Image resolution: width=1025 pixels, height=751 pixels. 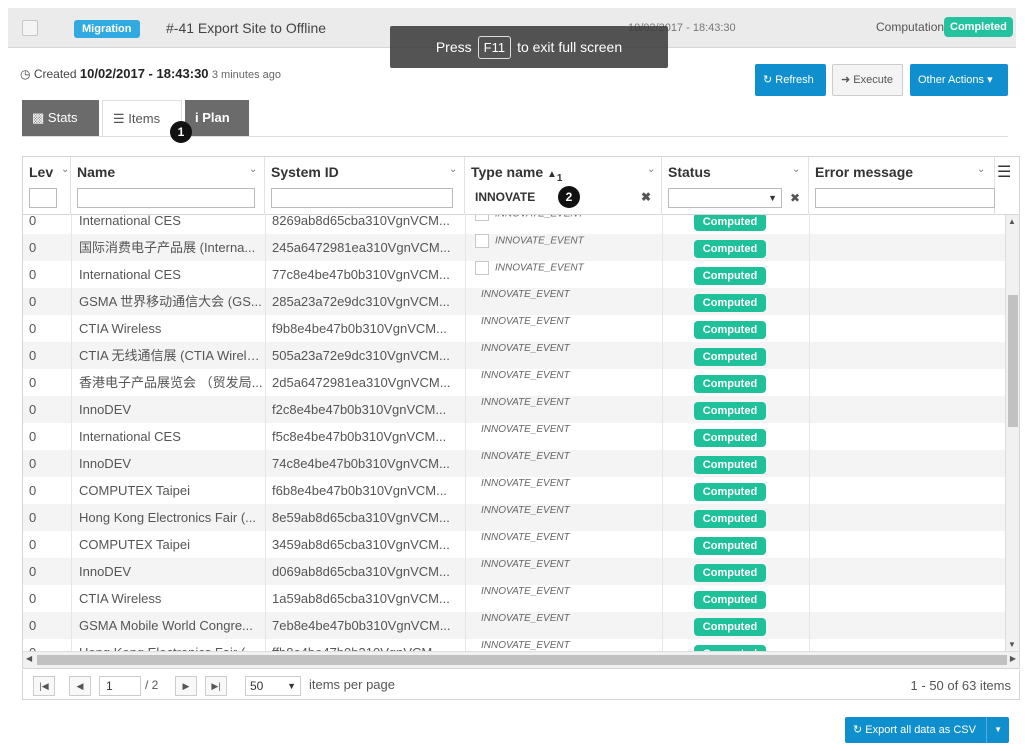 What do you see at coordinates (30, 28) in the screenshot?
I see `select-checkbox` at bounding box center [30, 28].